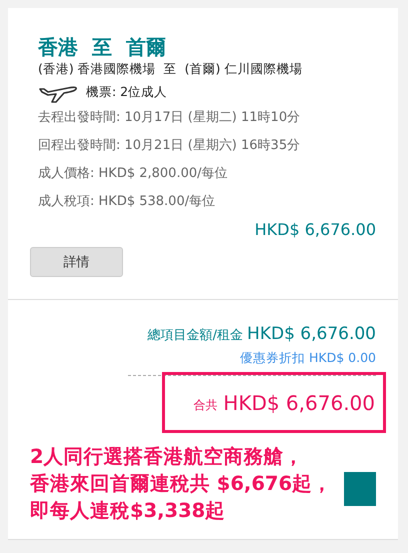  I want to click on caption-line: 即每人連稅$3,338起, so click(128, 511).